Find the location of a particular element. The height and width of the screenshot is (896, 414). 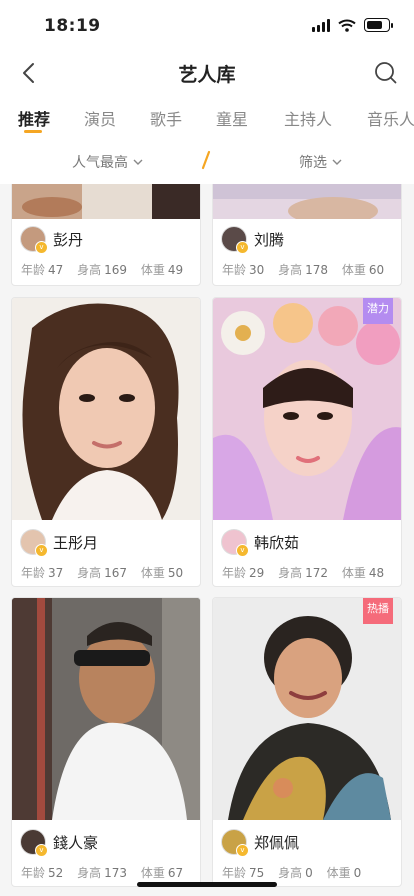

age-value: 29 is located at coordinates (257, 573).